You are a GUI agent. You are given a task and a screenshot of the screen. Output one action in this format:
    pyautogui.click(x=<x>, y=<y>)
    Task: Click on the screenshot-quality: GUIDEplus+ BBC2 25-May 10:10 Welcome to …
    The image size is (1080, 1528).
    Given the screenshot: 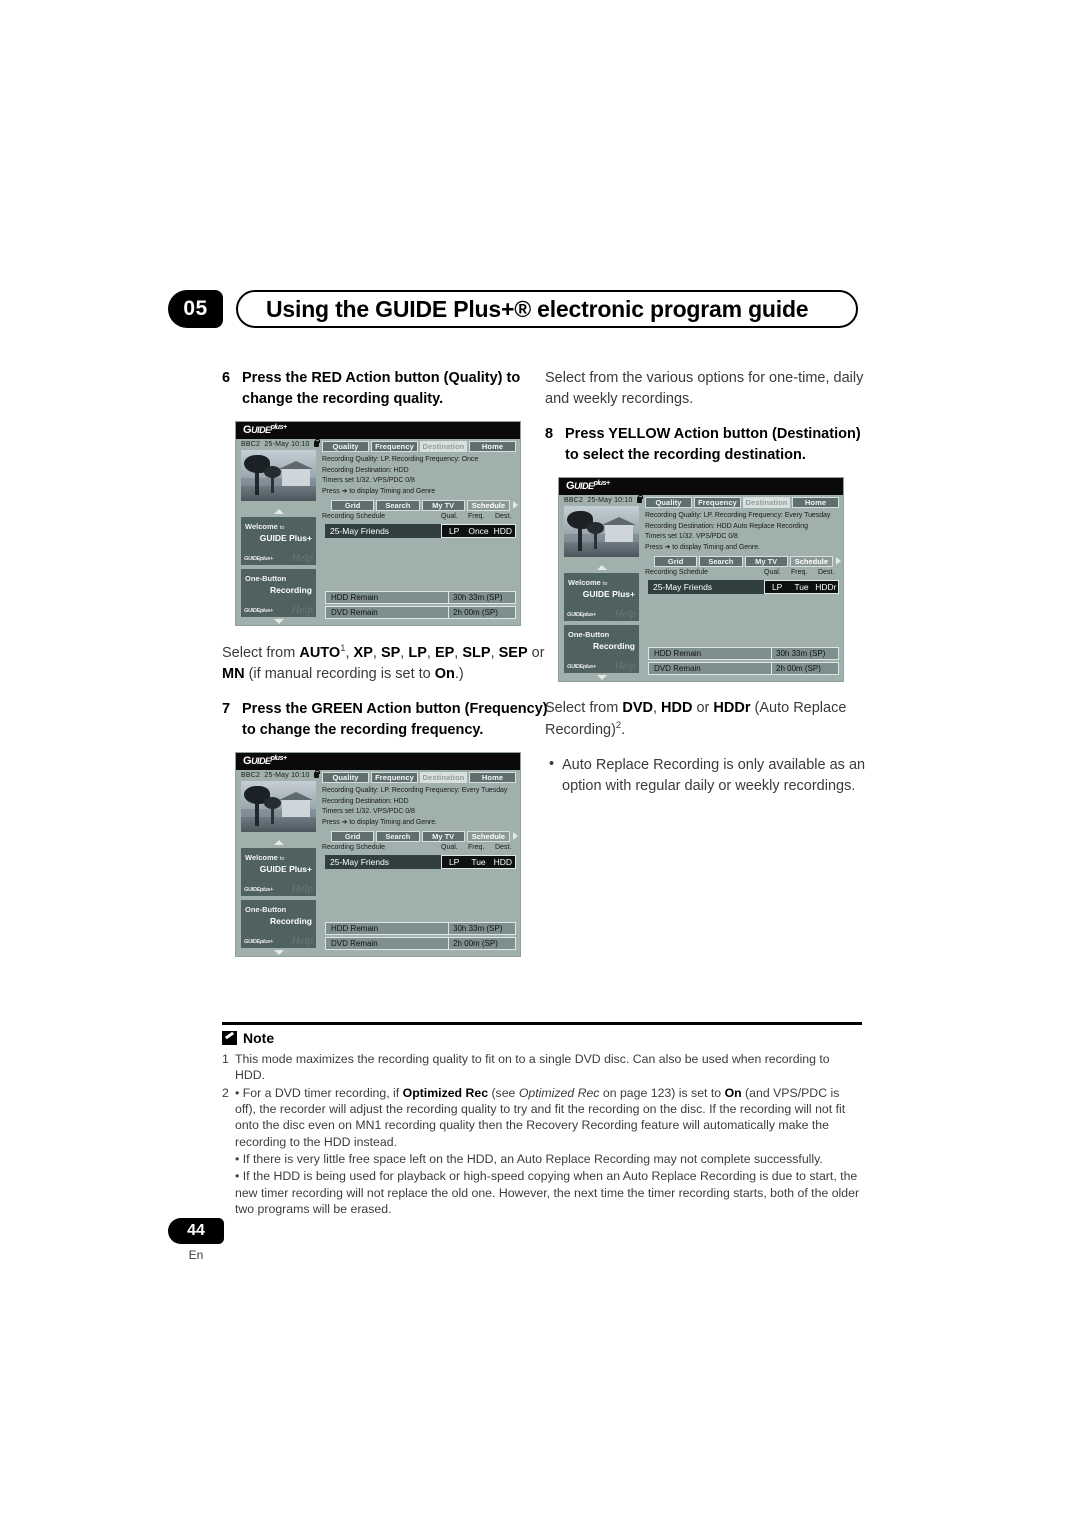 What is the action you would take?
    pyautogui.click(x=378, y=524)
    